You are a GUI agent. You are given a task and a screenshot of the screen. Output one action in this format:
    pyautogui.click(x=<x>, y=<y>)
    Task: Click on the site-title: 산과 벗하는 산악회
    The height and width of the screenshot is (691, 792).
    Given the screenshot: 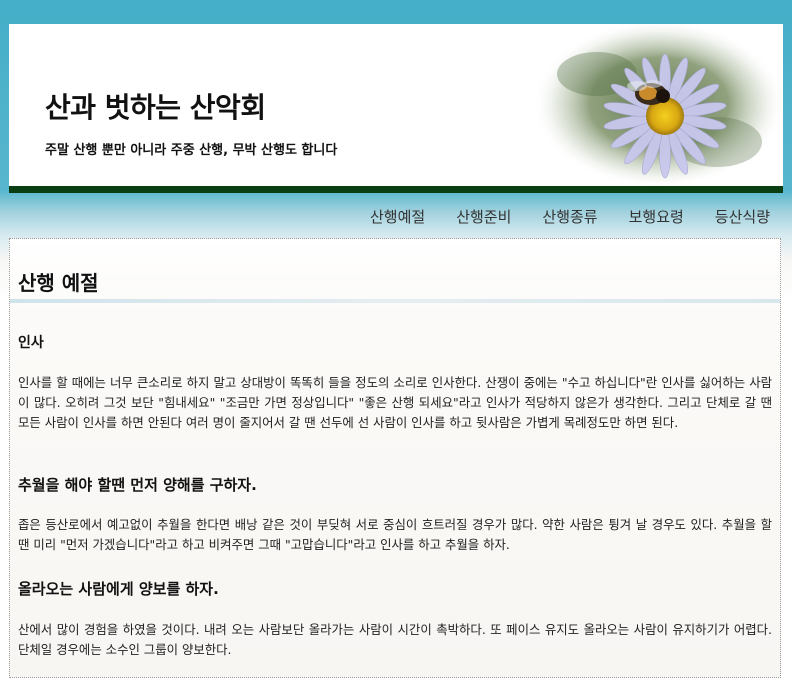 What is the action you would take?
    pyautogui.click(x=155, y=107)
    